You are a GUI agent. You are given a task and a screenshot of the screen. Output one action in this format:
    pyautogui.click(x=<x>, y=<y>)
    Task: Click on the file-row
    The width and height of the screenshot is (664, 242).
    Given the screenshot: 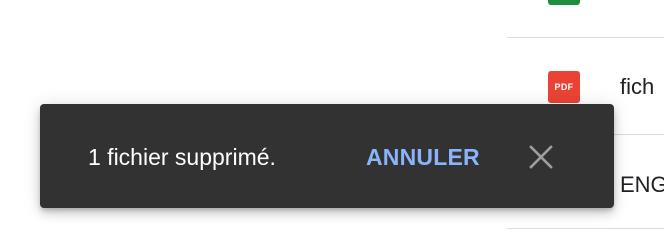 What is the action you would take?
    pyautogui.click(x=585, y=19)
    